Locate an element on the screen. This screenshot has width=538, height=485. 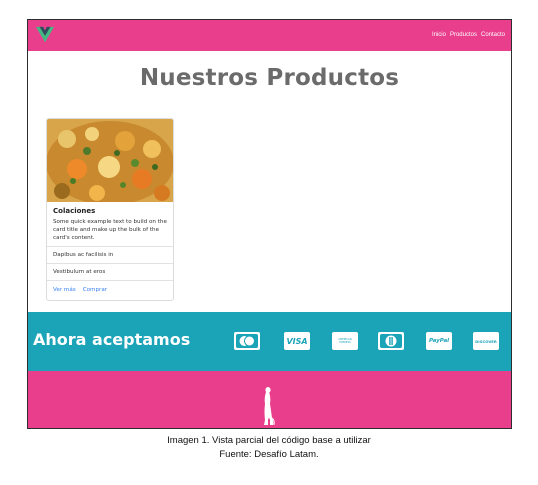
amex-label: AMERICAN EXPRESS is located at coordinates (345, 341).